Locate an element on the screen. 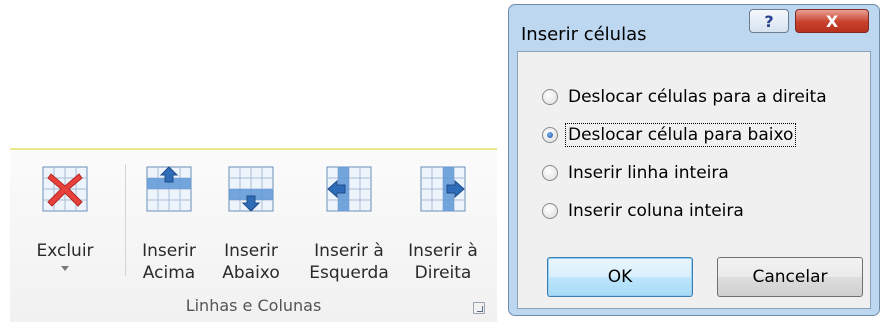  radio-entire-column is located at coordinates (550, 211).